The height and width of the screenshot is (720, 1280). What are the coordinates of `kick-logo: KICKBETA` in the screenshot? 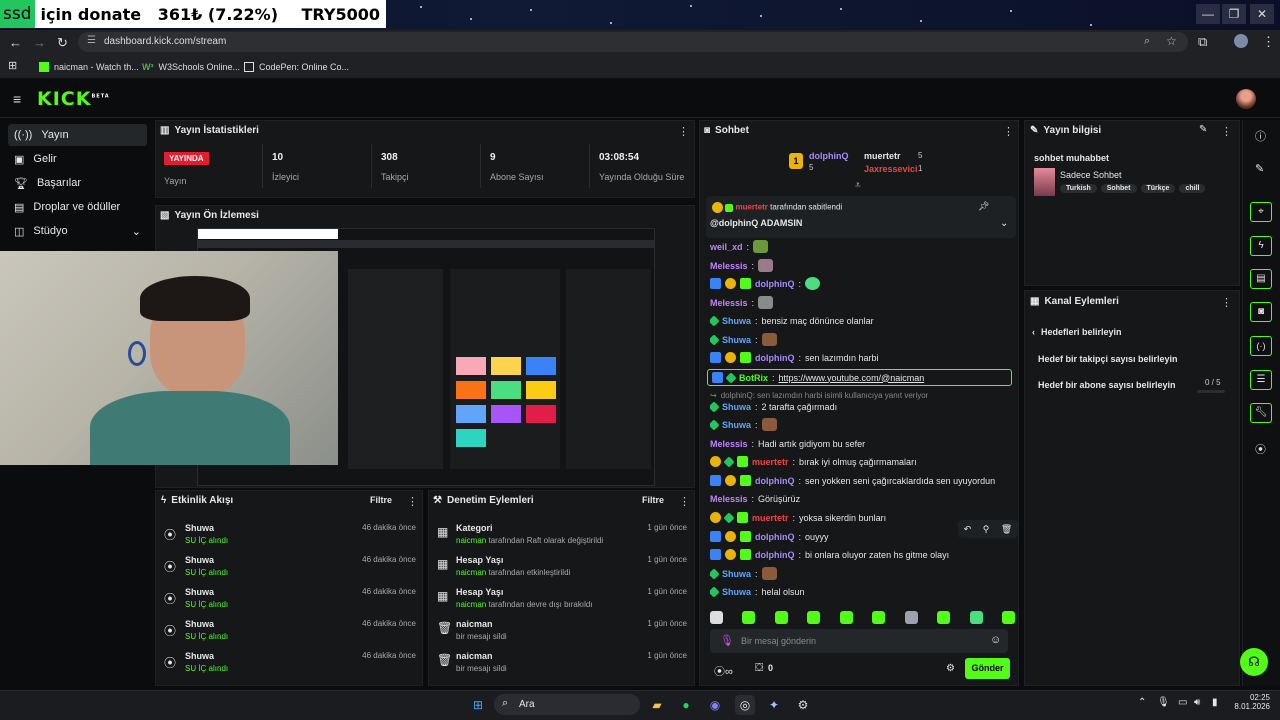 It's located at (73, 99).